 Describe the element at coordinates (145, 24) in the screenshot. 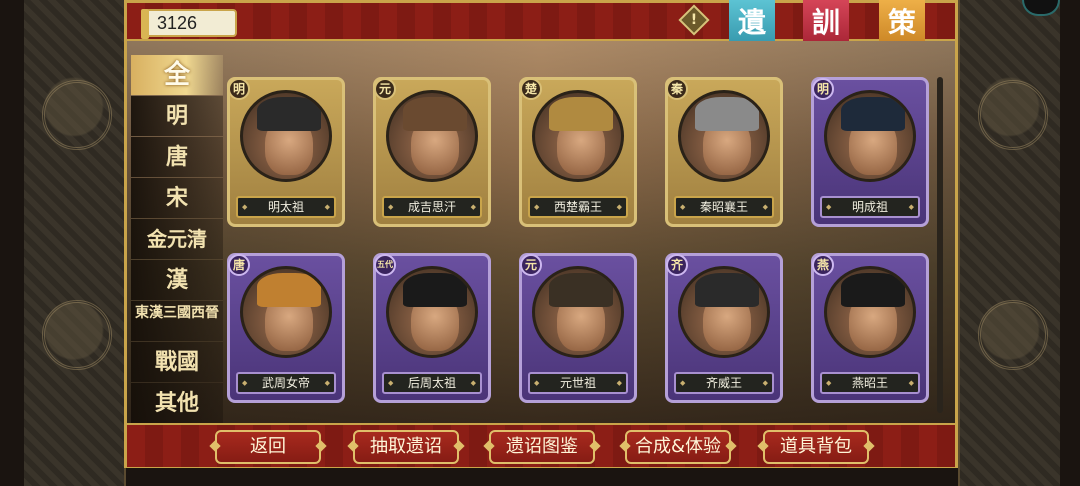

I see `scroll-icon` at that location.